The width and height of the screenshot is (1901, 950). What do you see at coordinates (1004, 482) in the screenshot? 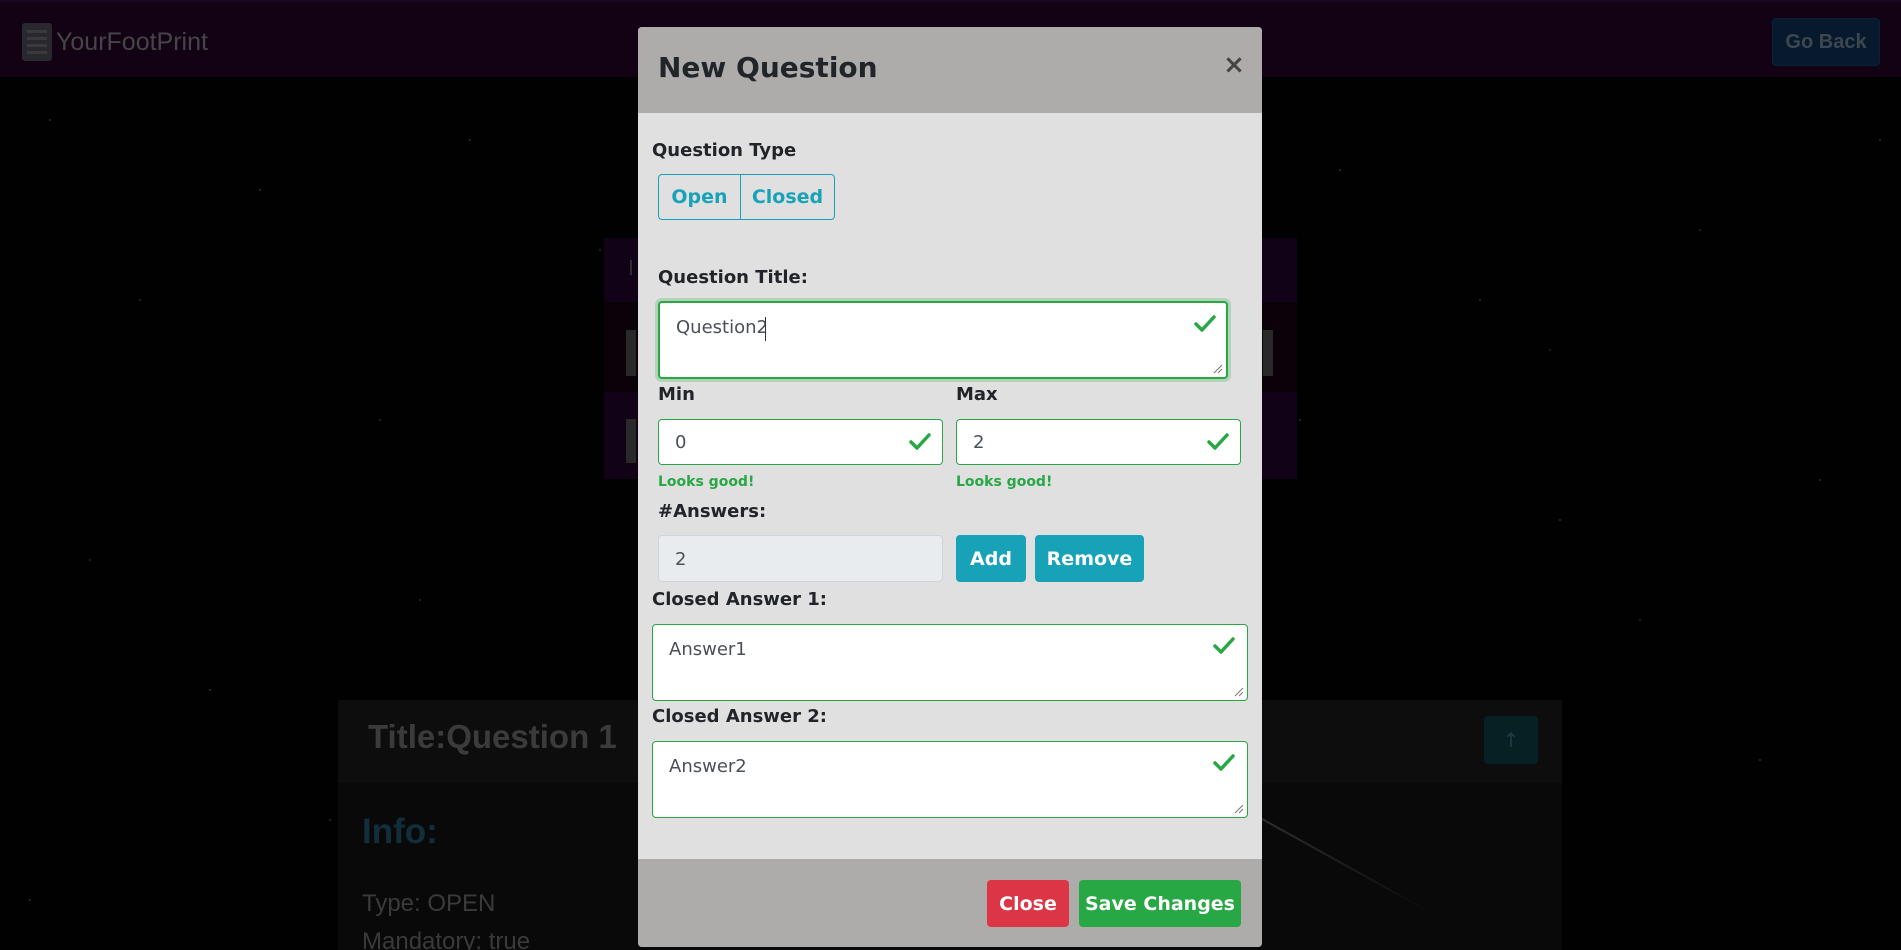
I see `max-feedback: Looks good!` at bounding box center [1004, 482].